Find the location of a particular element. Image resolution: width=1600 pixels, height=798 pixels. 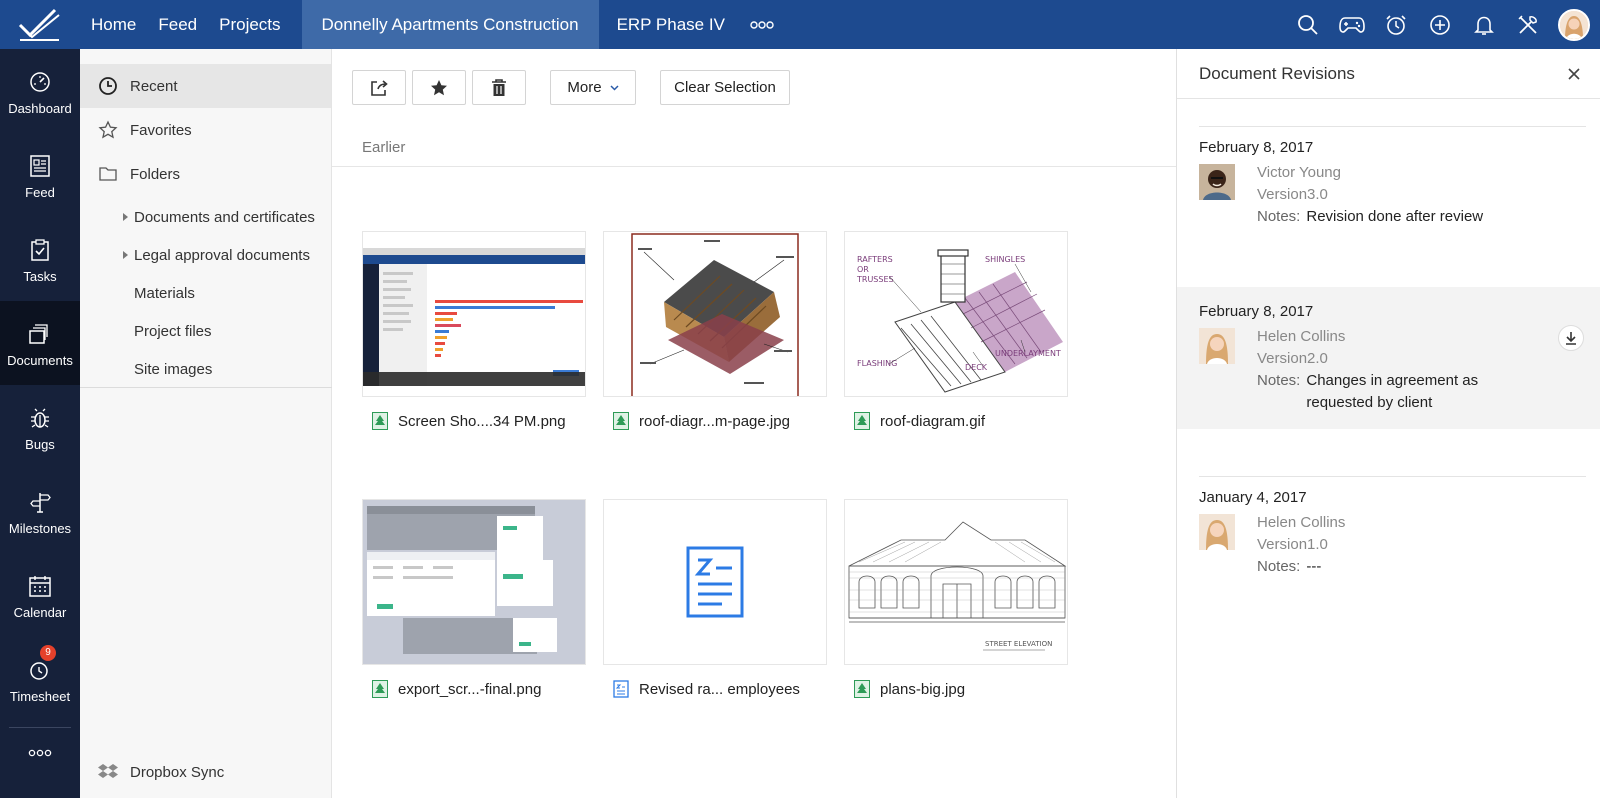

share-button is located at coordinates (379, 87).